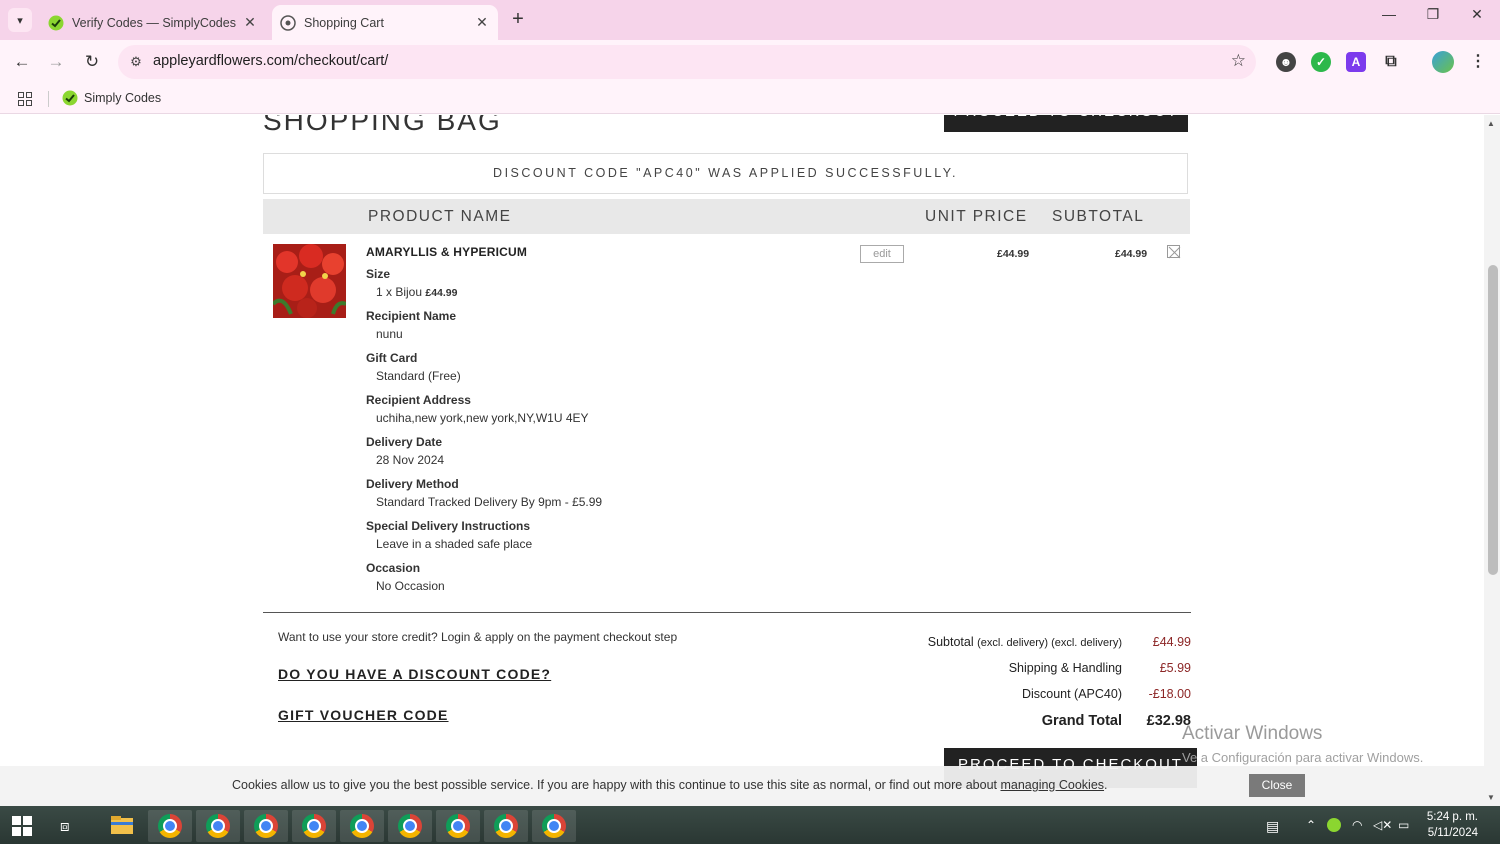 Image resolution: width=1500 pixels, height=844 pixels. Describe the element at coordinates (410, 460) in the screenshot. I see `option-value-delivery-date: 28 Nov 2024` at that location.